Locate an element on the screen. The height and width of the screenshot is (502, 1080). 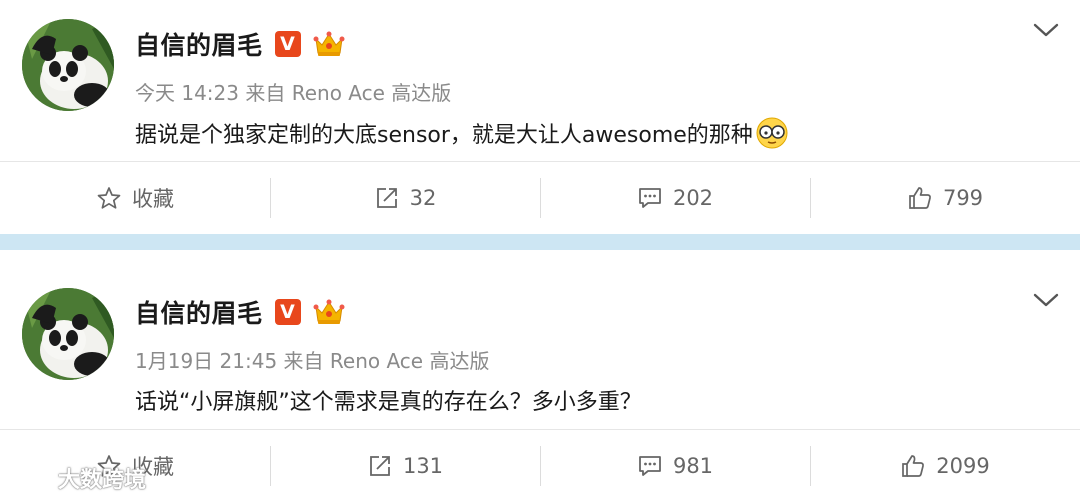
like-count: 799 is located at coordinates (963, 198).